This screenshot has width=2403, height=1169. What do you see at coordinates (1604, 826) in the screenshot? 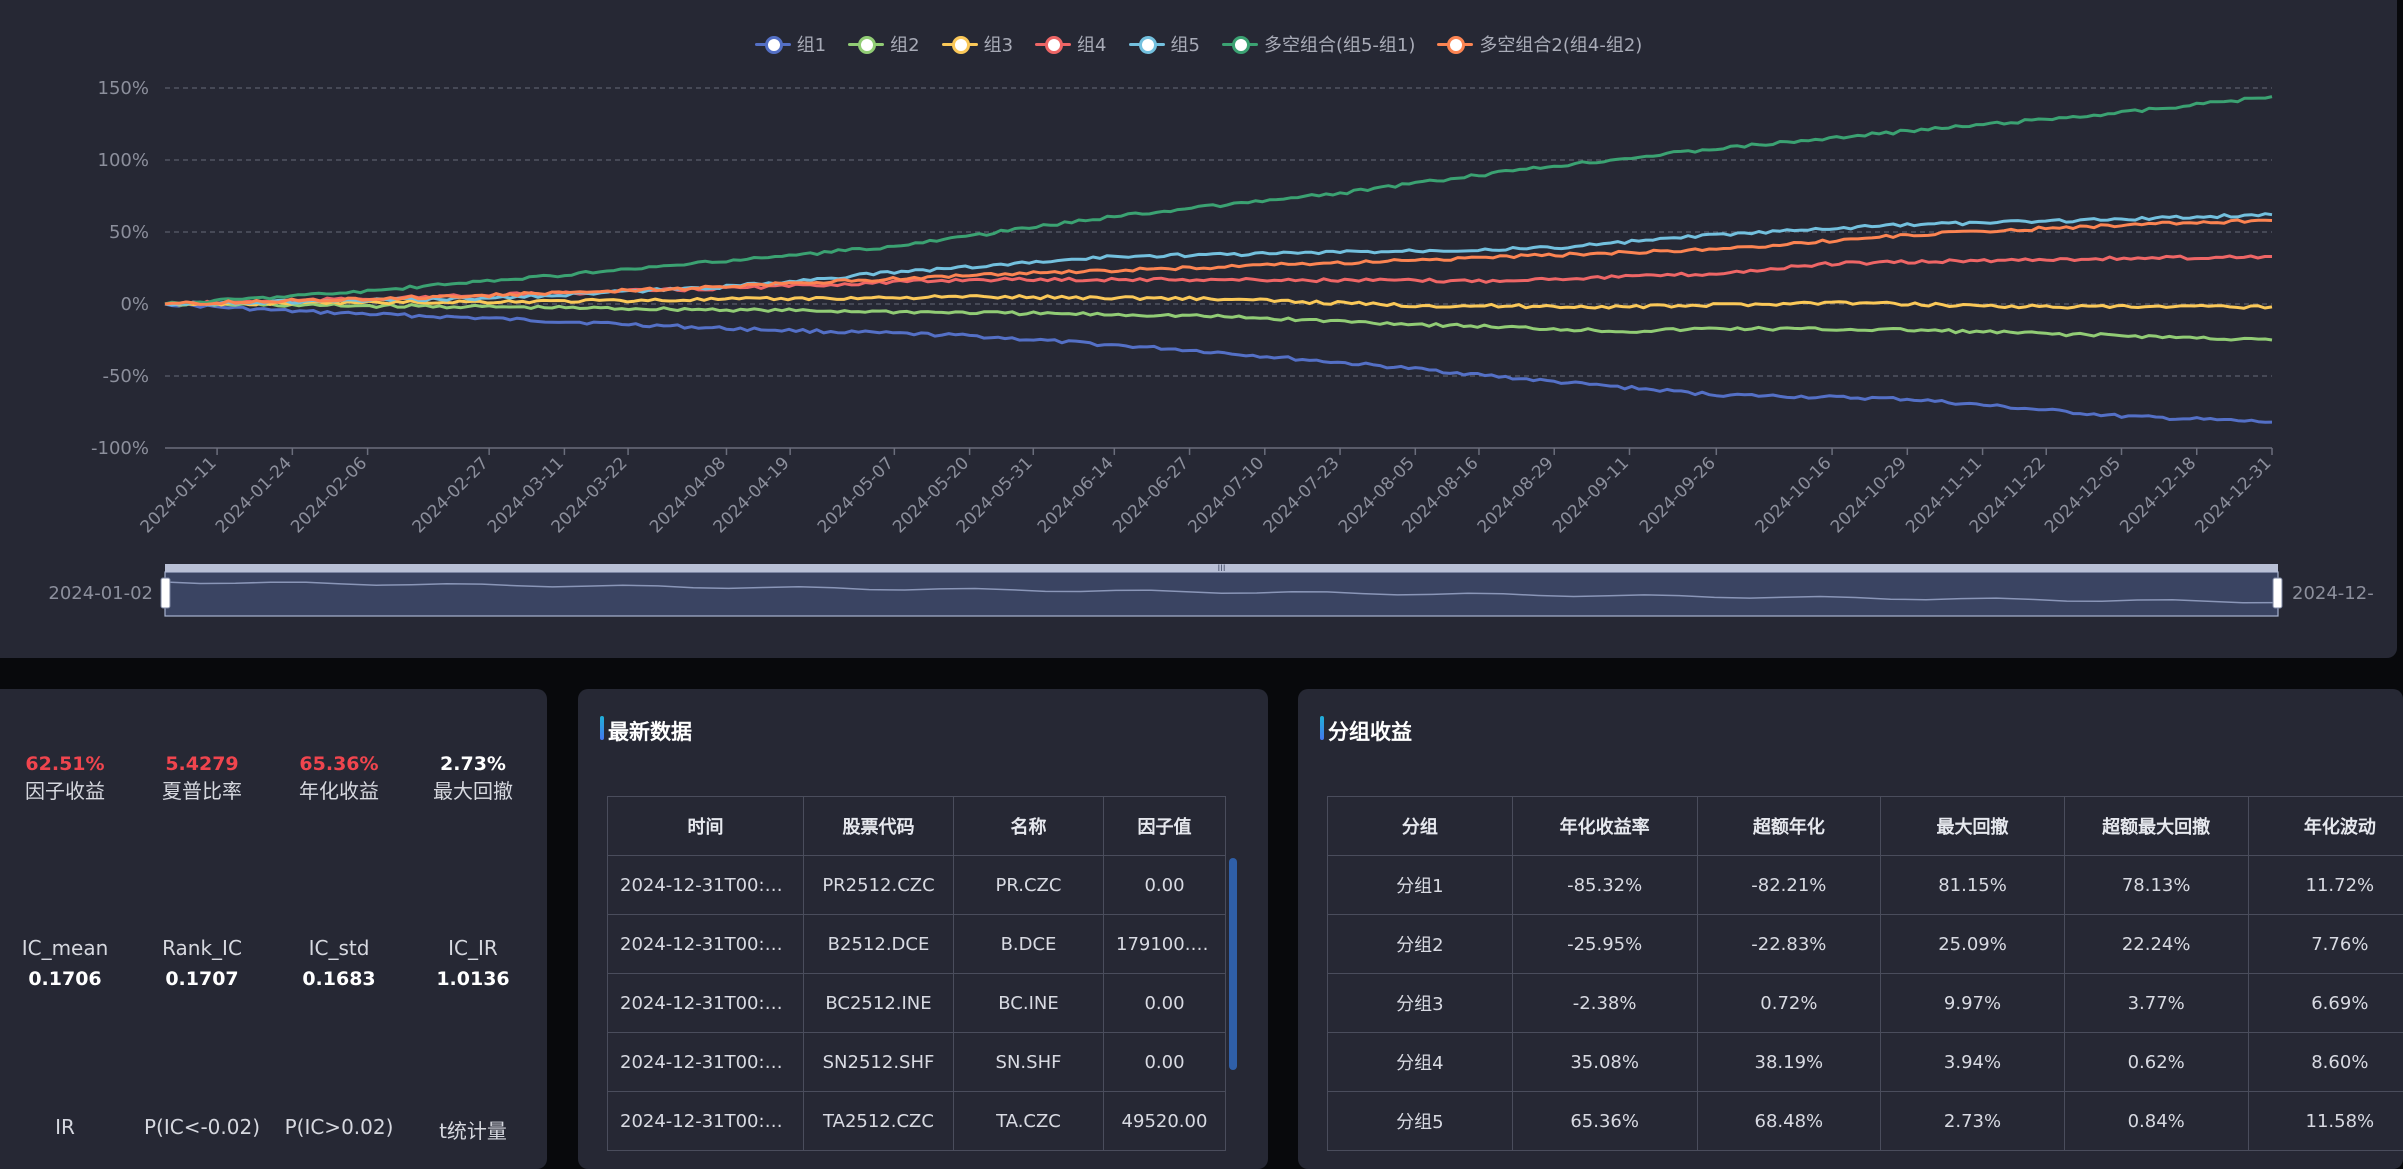
I see `column-header: 年化收益率` at bounding box center [1604, 826].